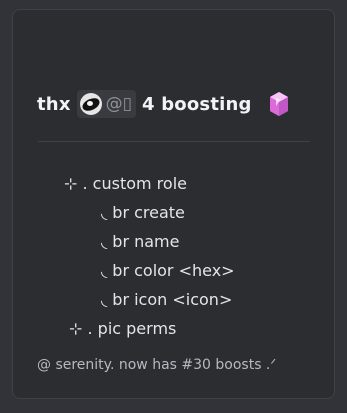  What do you see at coordinates (54, 104) in the screenshot?
I see `title-prefix: thx` at bounding box center [54, 104].